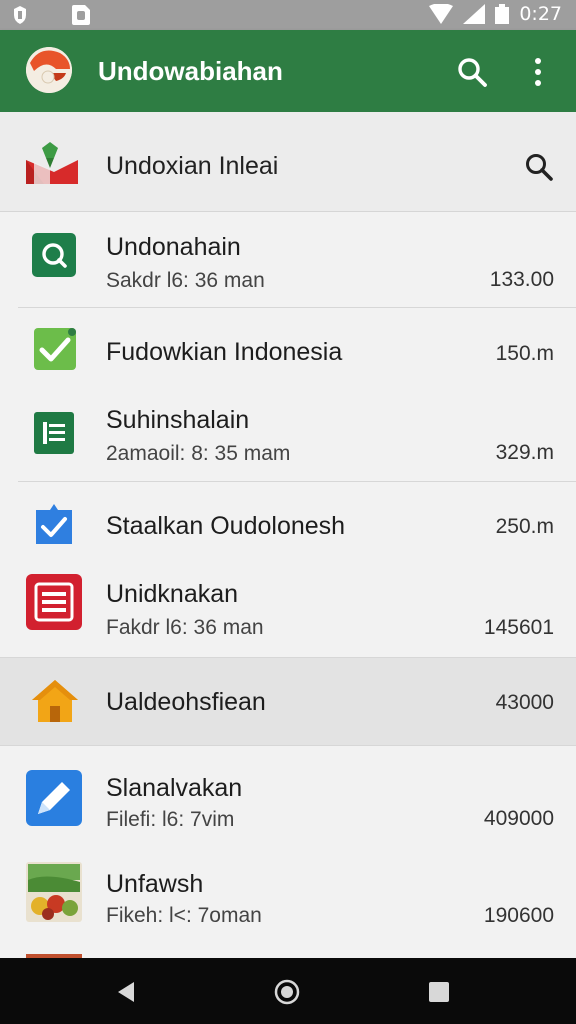  Describe the element at coordinates (54, 433) in the screenshot. I see `list-doc-icon` at that location.